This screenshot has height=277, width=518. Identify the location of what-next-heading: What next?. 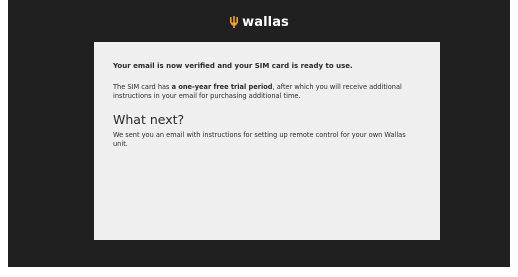
(149, 119).